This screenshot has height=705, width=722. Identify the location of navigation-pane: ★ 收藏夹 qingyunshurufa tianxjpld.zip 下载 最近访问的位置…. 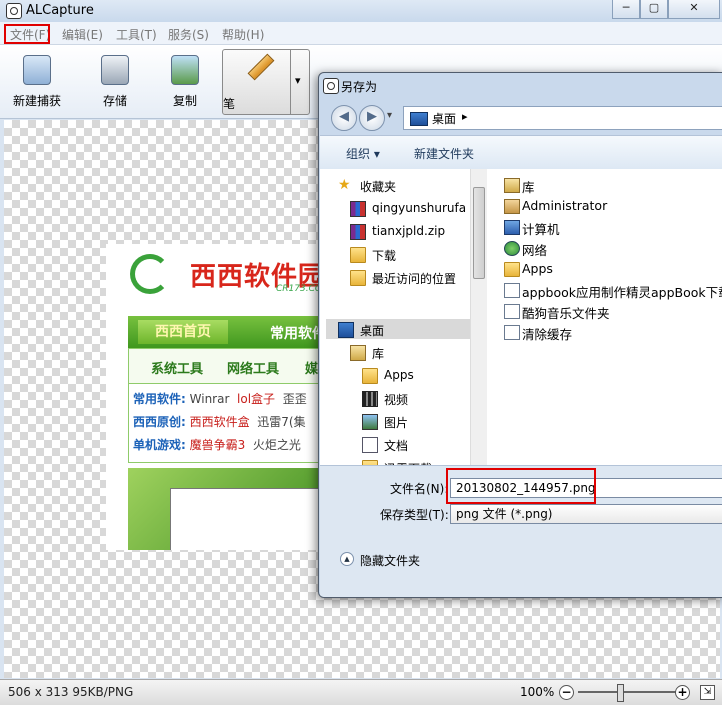
(395, 317).